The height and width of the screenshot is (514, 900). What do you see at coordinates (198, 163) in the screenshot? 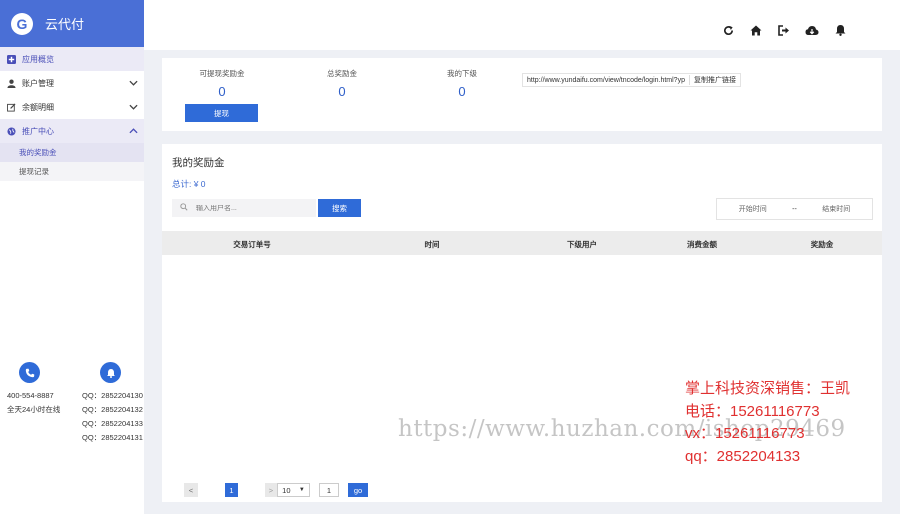
I see `page-title: 我的奖励金` at bounding box center [198, 163].